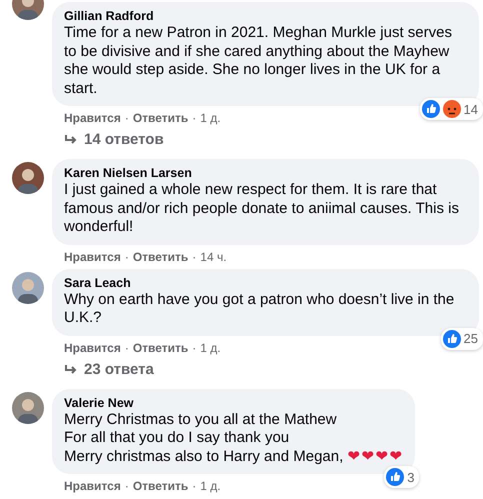 The image size is (483, 499). I want to click on timestamp: 14 ч., so click(213, 256).